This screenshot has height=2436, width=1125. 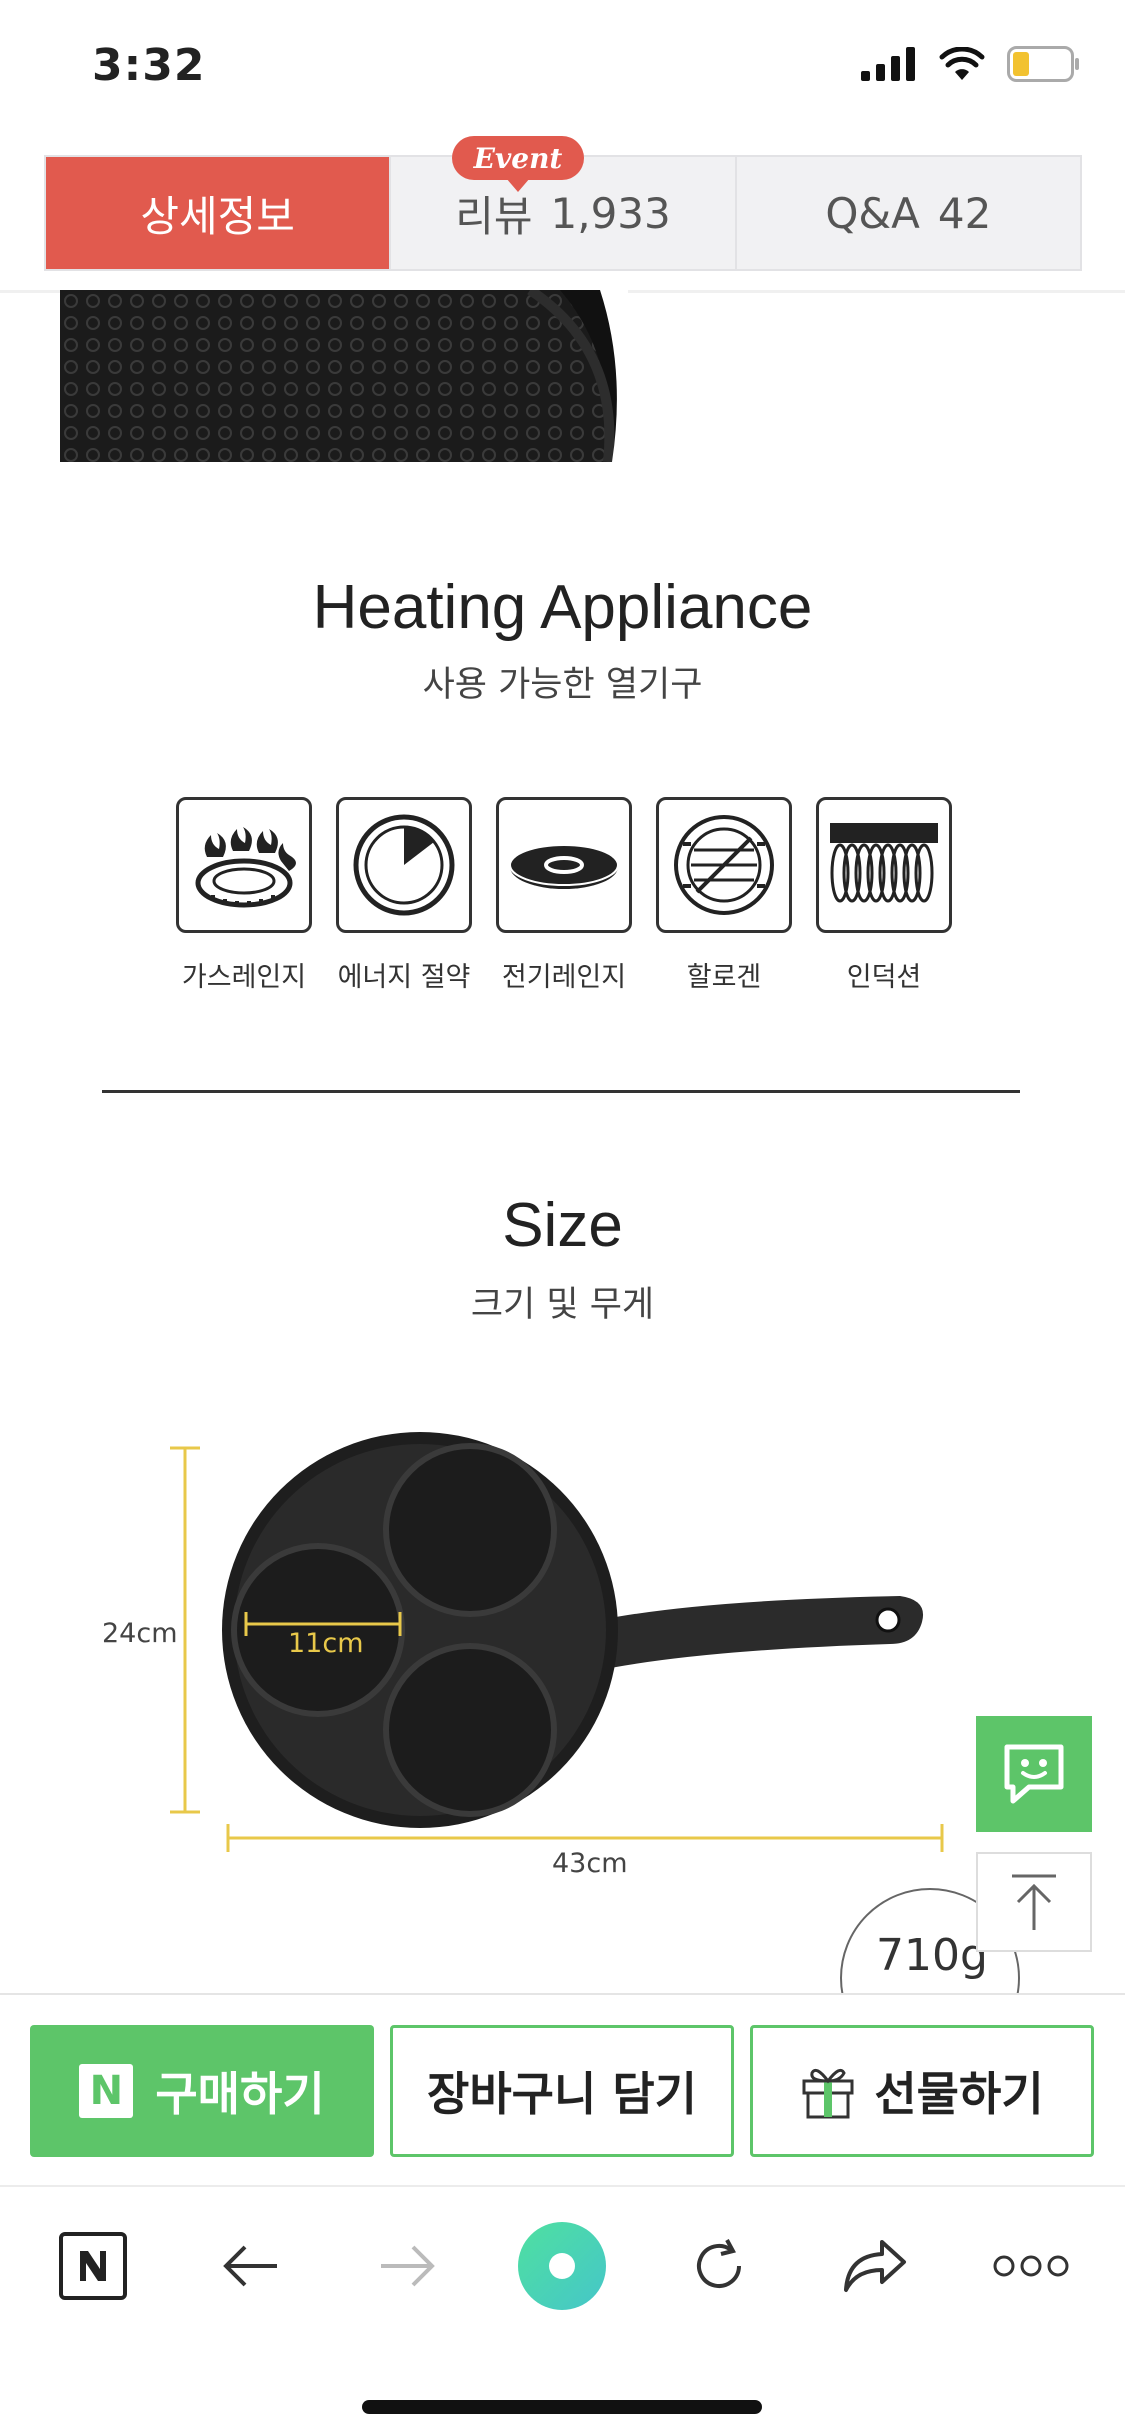 I want to click on appliance-halogen: 할로겐, so click(x=724, y=895).